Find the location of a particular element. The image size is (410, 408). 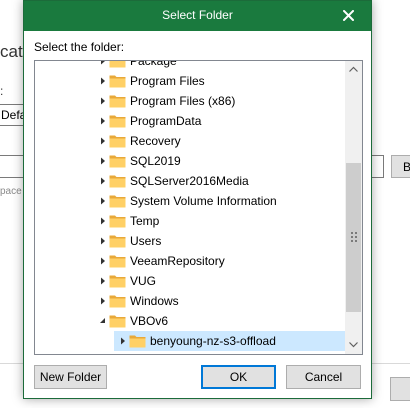

scroll-up-arrow-icon is located at coordinates (353, 69).